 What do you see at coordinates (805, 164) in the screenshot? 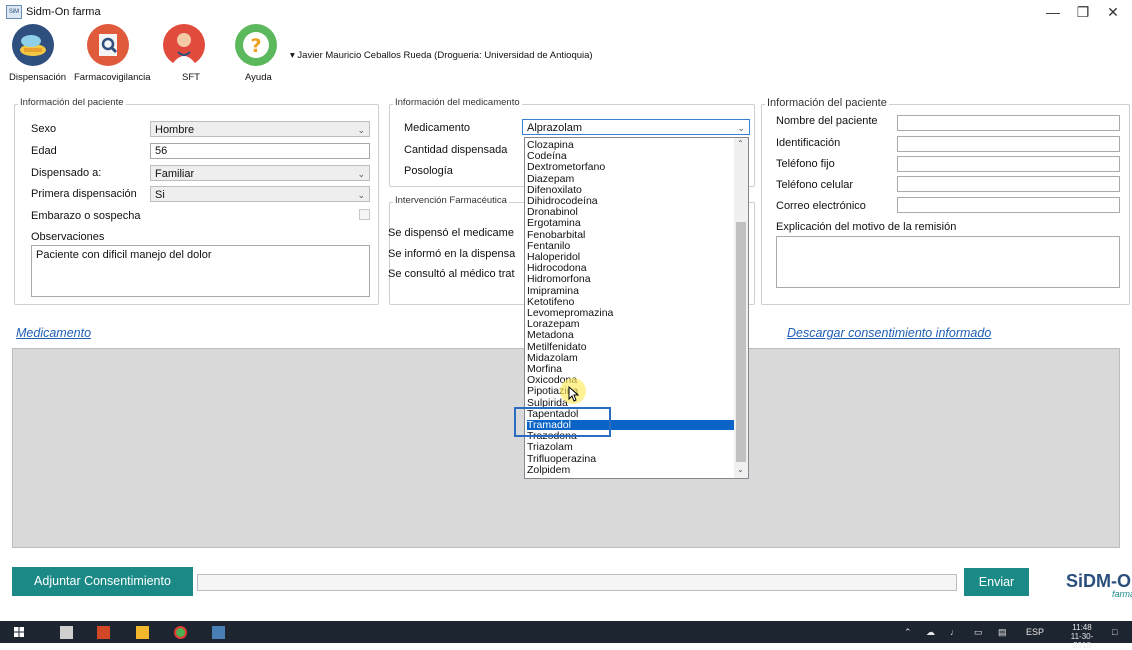
I see `telefono-fijo-label: Teléfono fijo` at bounding box center [805, 164].